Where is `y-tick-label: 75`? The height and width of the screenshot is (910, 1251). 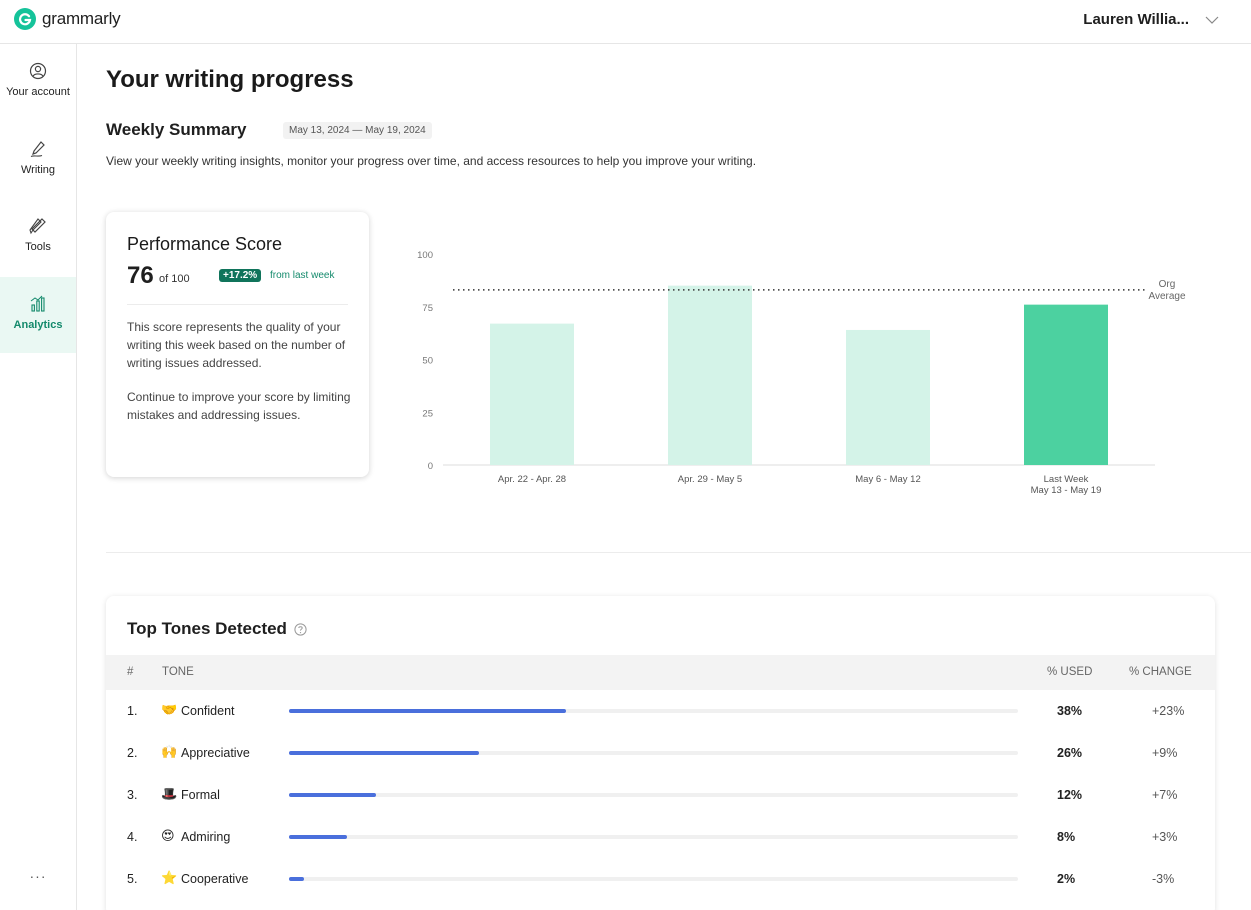 y-tick-label: 75 is located at coordinates (427, 308).